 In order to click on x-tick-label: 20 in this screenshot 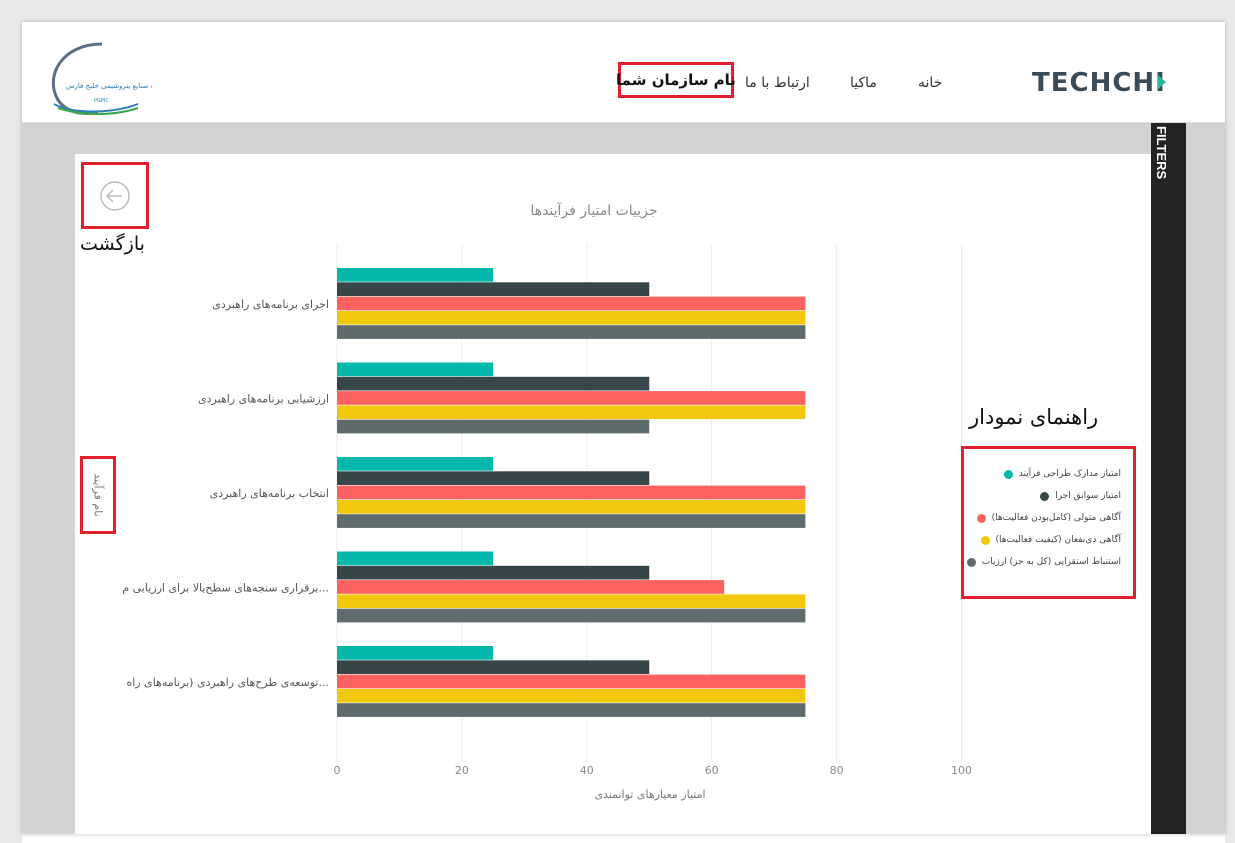, I will do `click(462, 770)`.